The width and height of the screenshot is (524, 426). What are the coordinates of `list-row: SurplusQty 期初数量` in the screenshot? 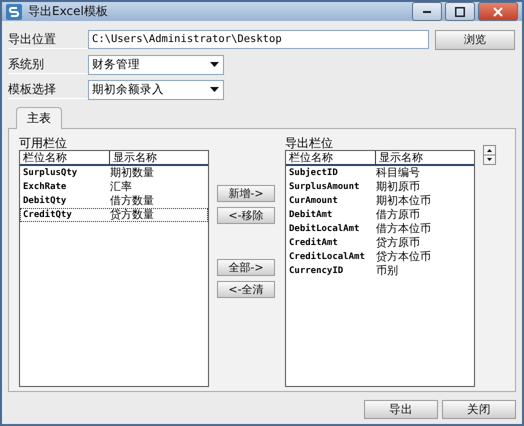 It's located at (114, 173).